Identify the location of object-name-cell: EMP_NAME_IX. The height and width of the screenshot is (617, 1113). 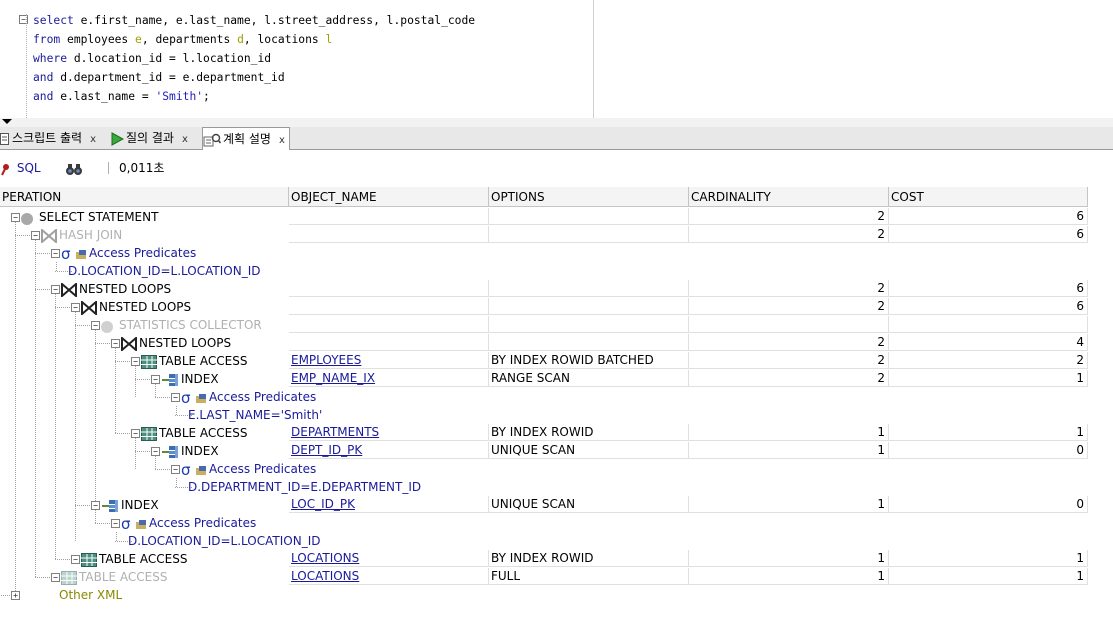
(389, 378).